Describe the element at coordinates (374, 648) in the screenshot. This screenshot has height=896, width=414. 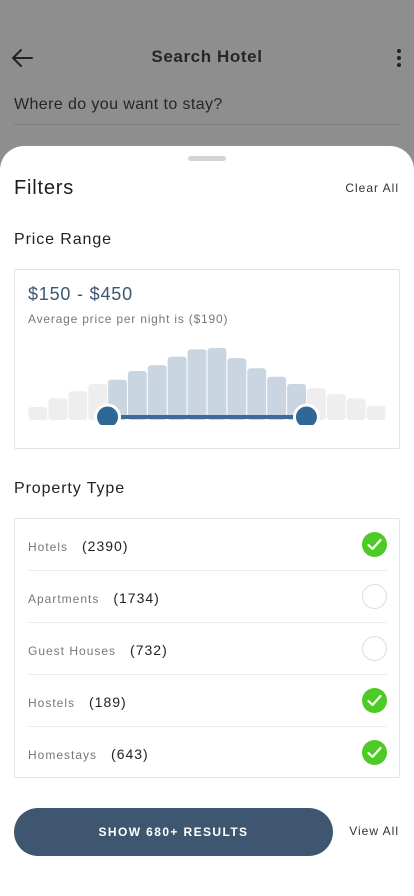
I see `guest-houses-checkbox` at that location.